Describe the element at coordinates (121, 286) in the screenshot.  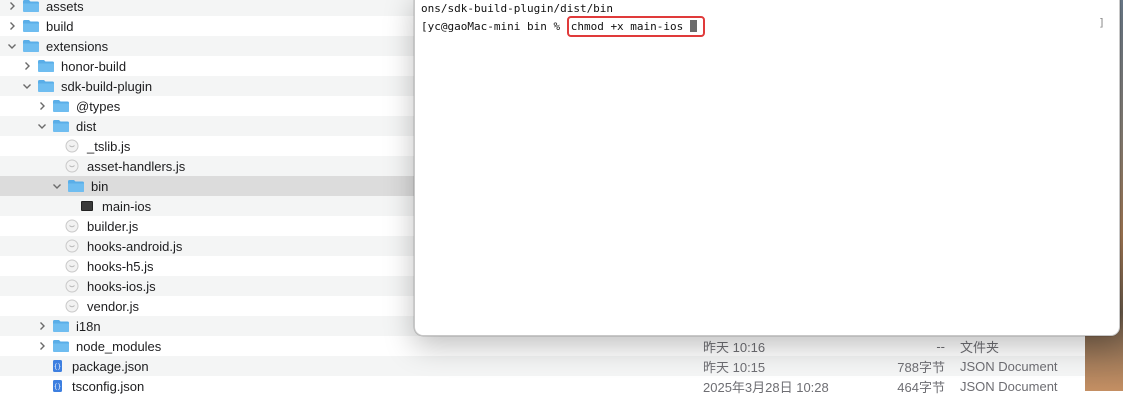
I see `file-name: hooks-ios.js` at that location.